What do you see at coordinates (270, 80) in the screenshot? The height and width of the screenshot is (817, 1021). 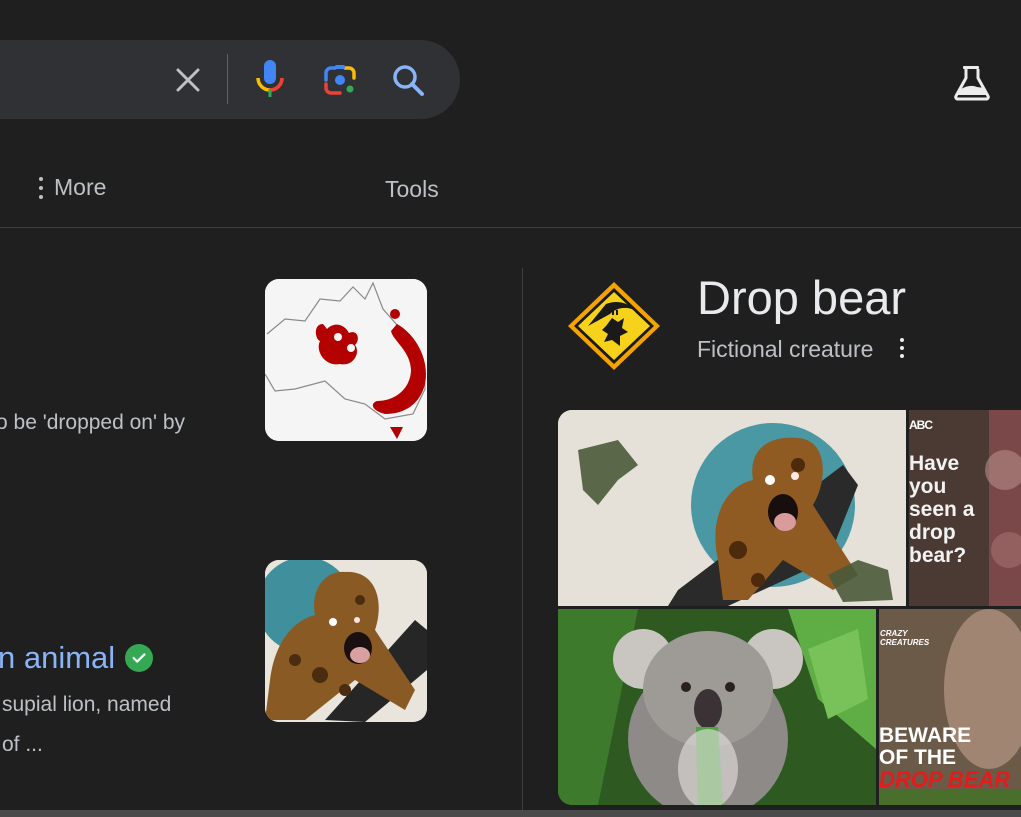 I see `microphone-icon` at bounding box center [270, 80].